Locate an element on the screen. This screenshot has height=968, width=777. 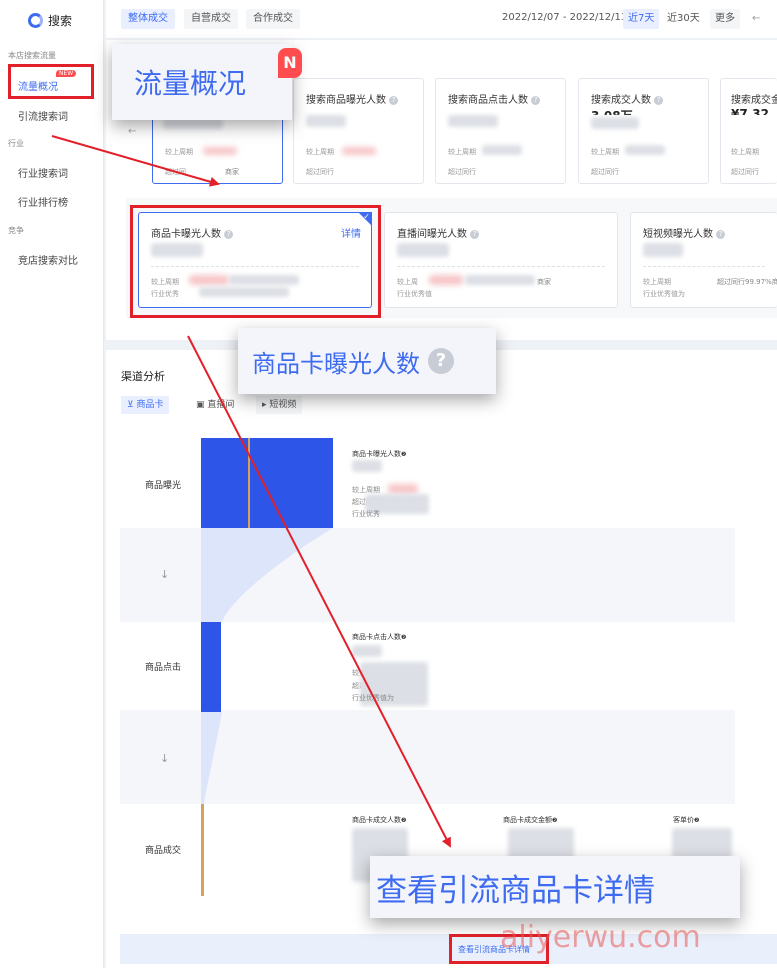
kpi-card: 搜索成交人数 ? 3.08万 较上周期 超过同行 is located at coordinates (643, 131).